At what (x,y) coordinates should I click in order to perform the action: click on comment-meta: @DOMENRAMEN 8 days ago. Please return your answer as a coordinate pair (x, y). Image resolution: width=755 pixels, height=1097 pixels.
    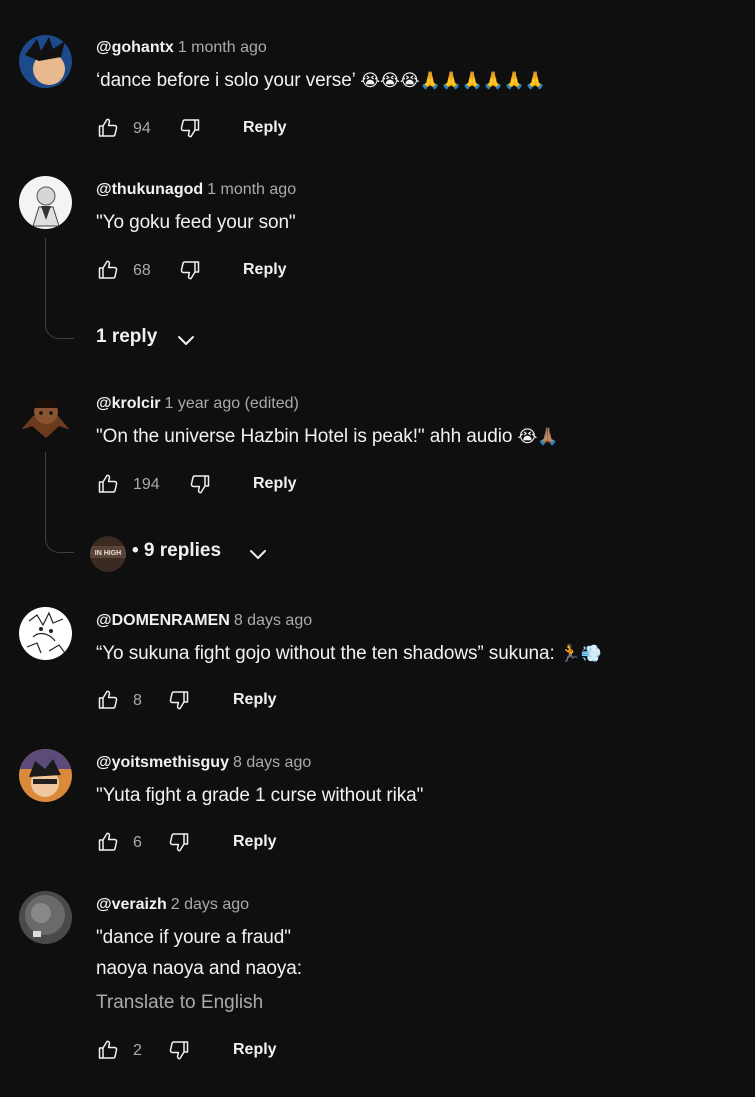
    Looking at the image, I should click on (204, 621).